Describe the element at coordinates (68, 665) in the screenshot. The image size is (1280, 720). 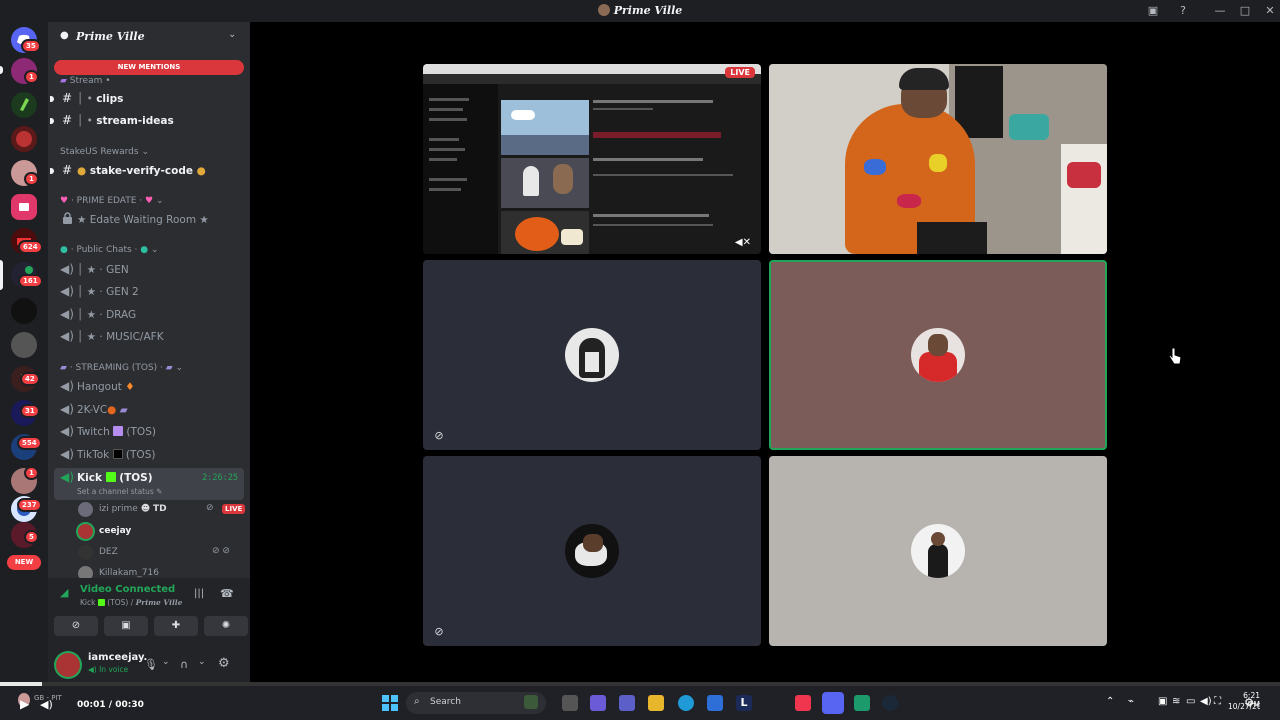
I see `avatar` at that location.